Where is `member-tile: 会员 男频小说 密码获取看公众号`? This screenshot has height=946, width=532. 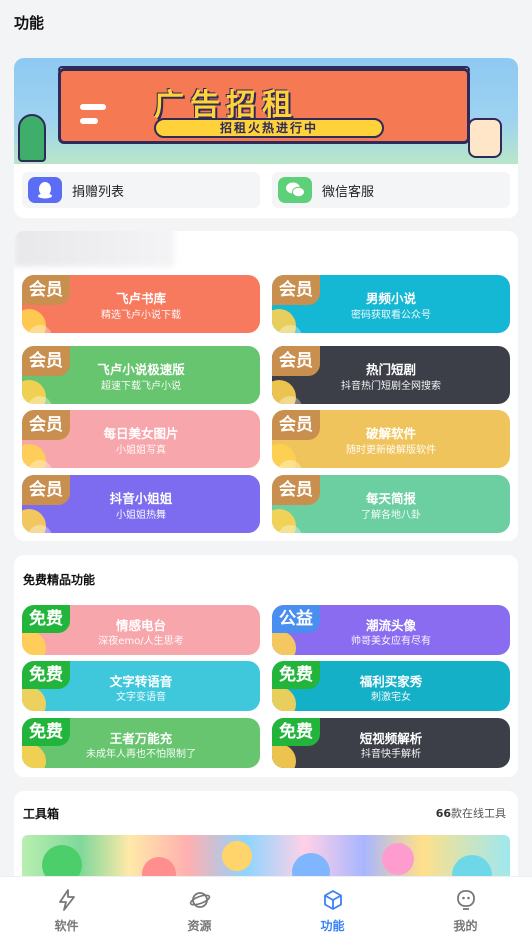 member-tile: 会员 男频小说 密码获取看公众号 is located at coordinates (391, 304).